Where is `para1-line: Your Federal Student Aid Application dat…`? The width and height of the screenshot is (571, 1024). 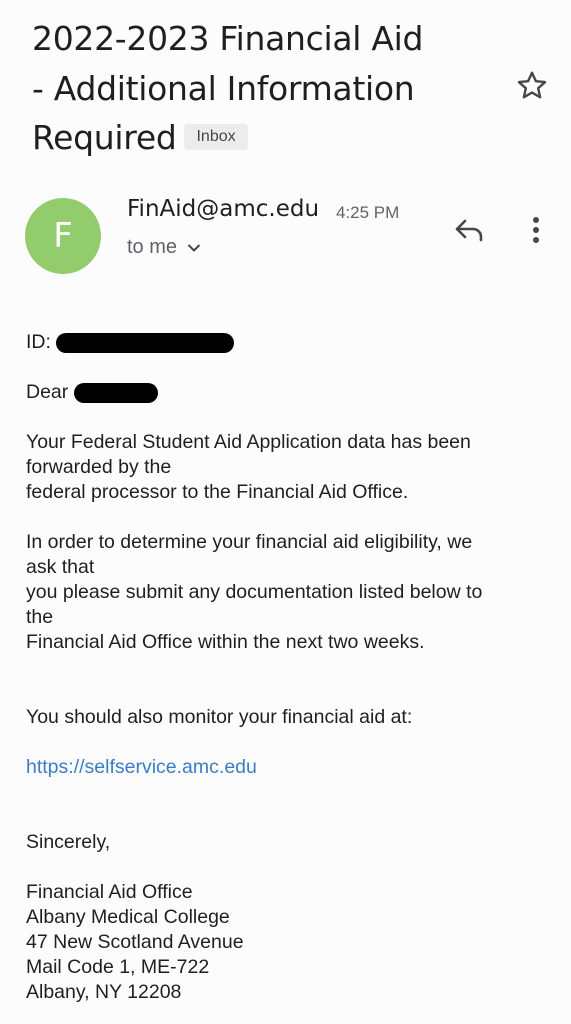
para1-line: Your Federal Student Aid Application dat… is located at coordinates (248, 442).